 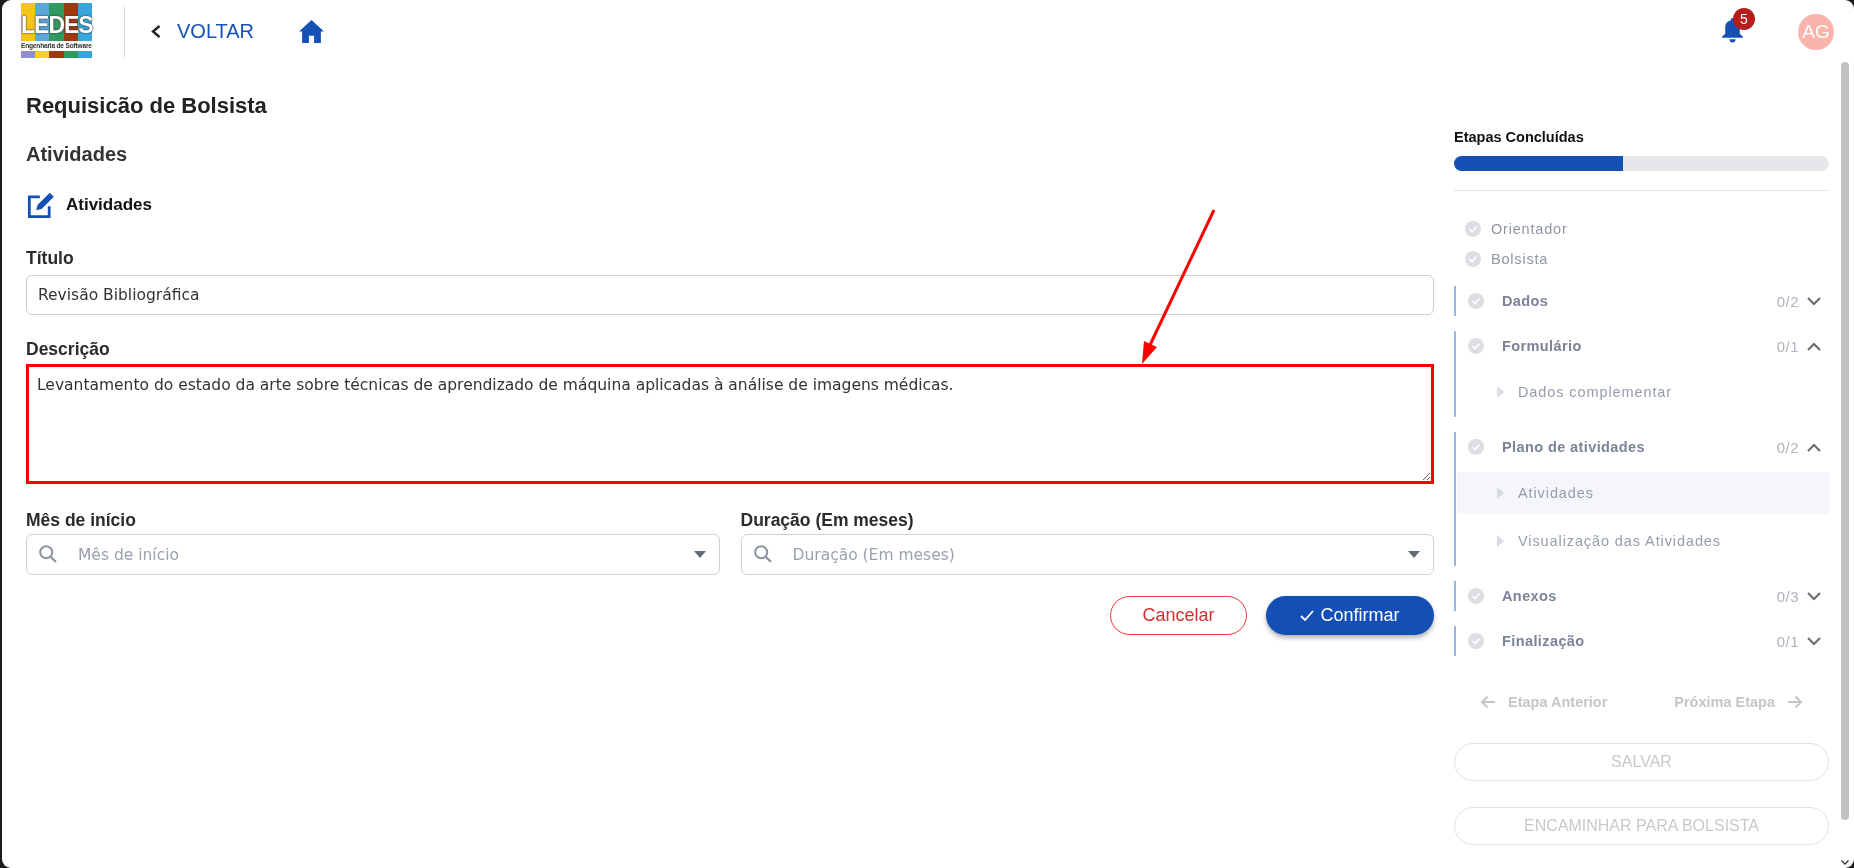 What do you see at coordinates (1350, 615) in the screenshot?
I see `confirm-button: Confirmar` at bounding box center [1350, 615].